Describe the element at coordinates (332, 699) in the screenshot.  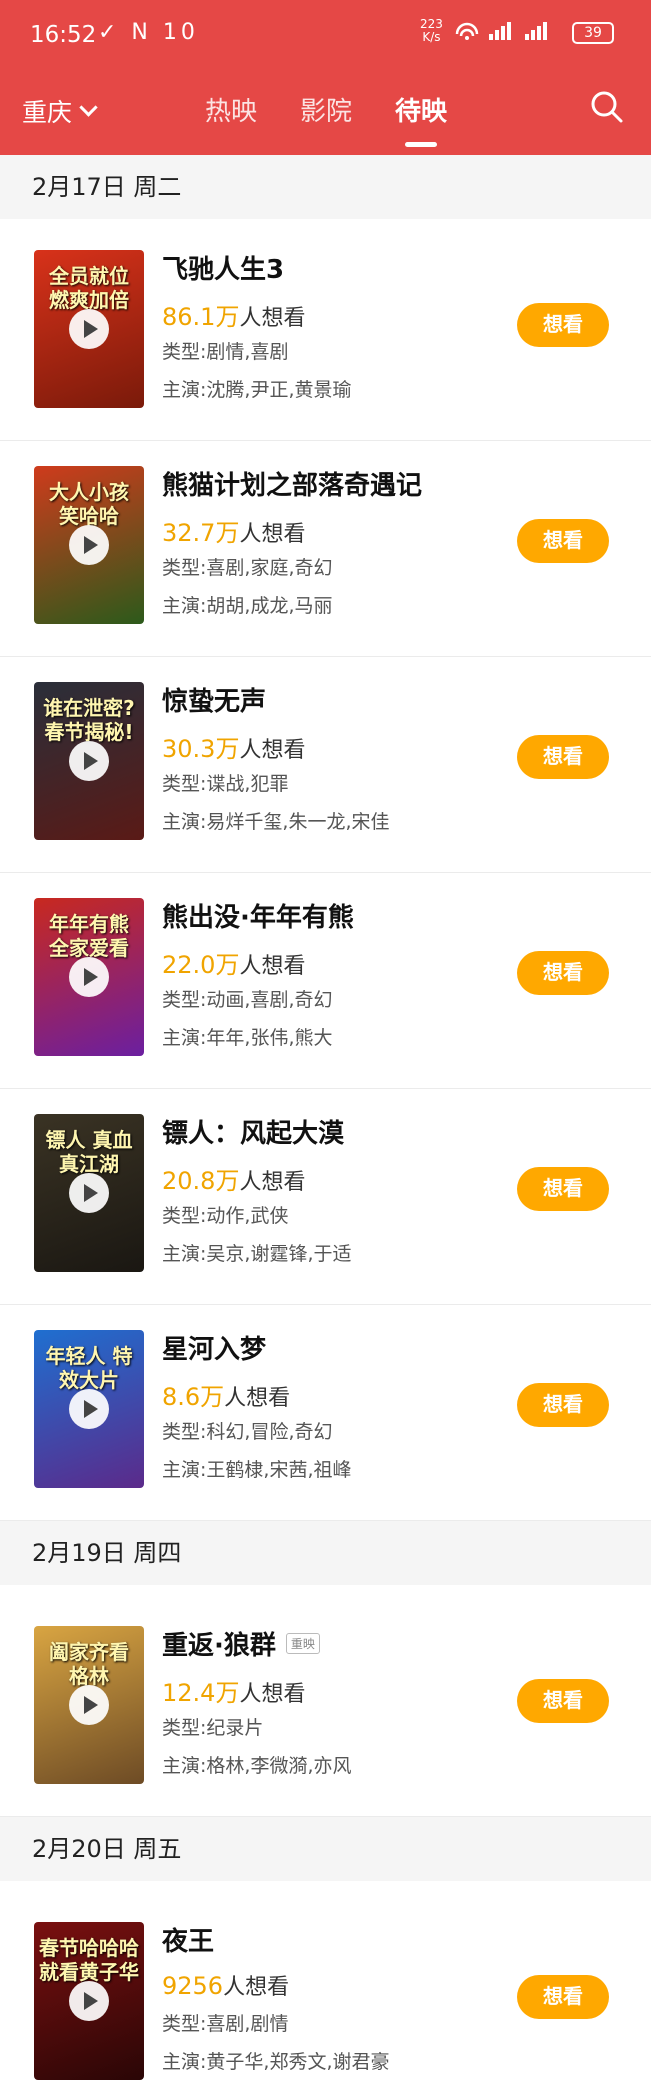
I see `title-row: 惊蛰无声` at that location.